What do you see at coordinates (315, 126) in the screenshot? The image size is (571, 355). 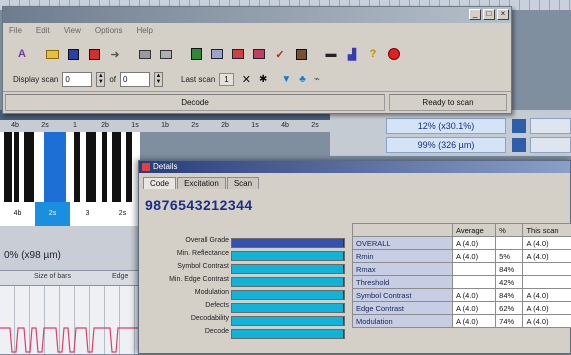 I see `ruler-label: 2s` at bounding box center [315, 126].